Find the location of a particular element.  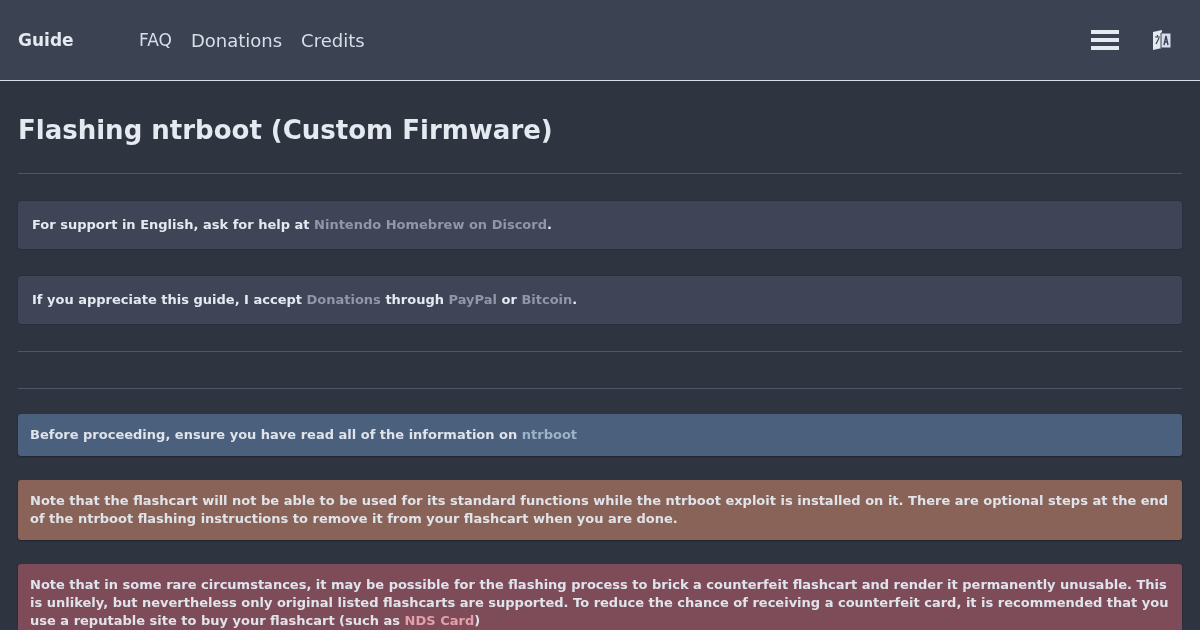

notice-text: If you appreciate this guide, I accept Donations through PayPal or Bitcoin. is located at coordinates (600, 300).